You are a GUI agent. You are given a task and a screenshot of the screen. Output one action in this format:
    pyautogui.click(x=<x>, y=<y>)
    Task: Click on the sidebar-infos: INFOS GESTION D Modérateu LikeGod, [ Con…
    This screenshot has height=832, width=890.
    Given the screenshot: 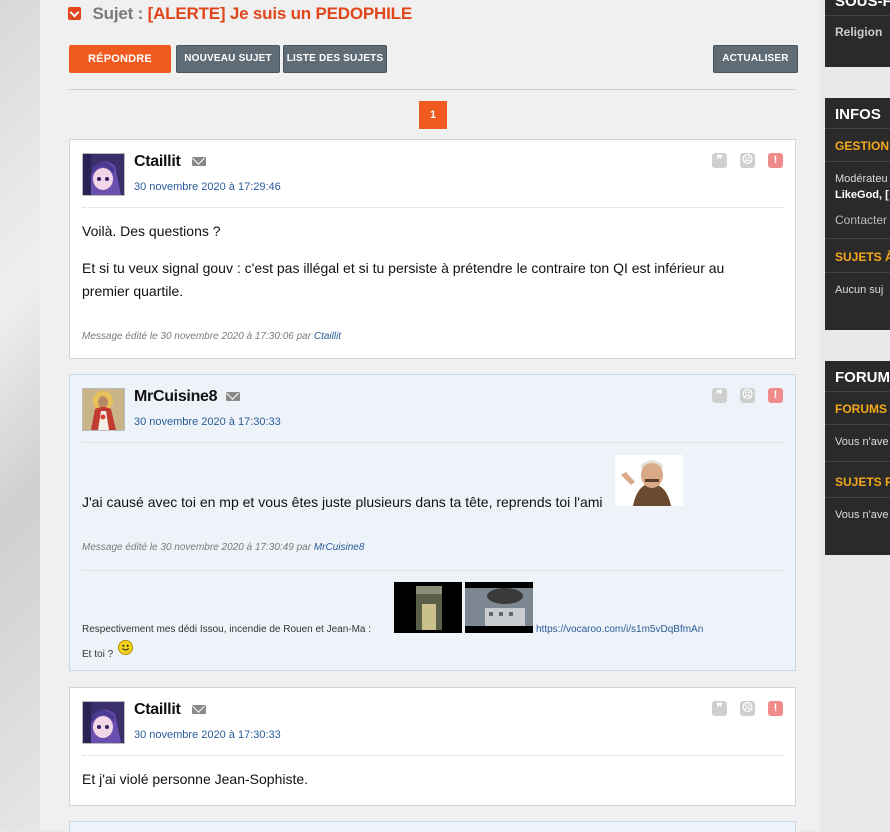 What is the action you would take?
    pyautogui.click(x=857, y=214)
    